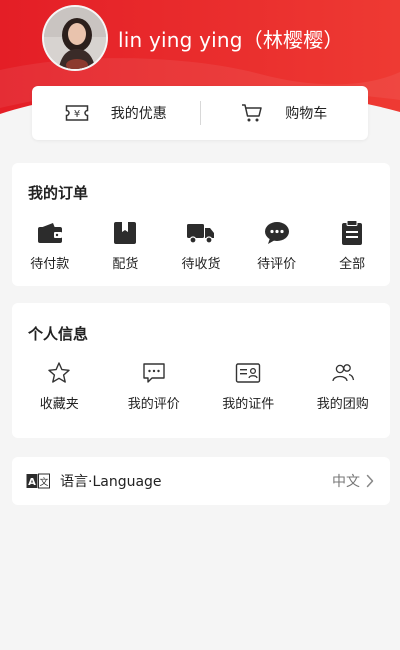 The height and width of the screenshot is (650, 400). I want to click on language-setting-row: A 文 语言·Language 中文, so click(201, 481).